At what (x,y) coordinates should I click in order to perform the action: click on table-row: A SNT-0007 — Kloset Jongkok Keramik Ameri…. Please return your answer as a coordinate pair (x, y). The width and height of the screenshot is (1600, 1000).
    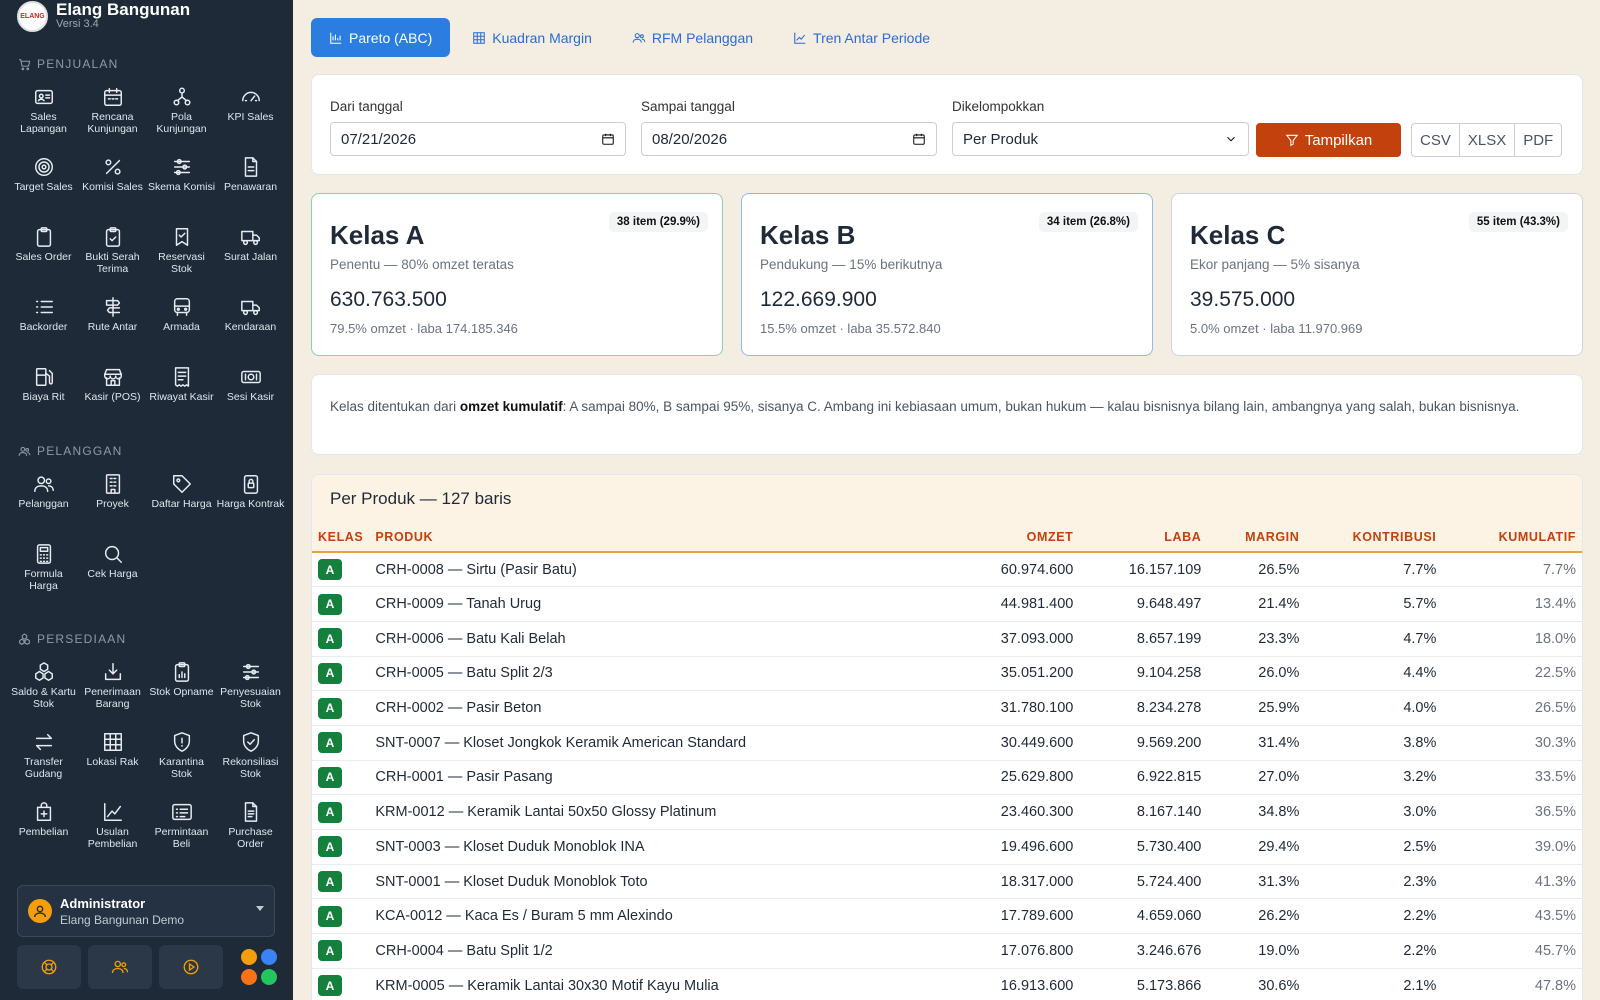
    Looking at the image, I should click on (947, 743).